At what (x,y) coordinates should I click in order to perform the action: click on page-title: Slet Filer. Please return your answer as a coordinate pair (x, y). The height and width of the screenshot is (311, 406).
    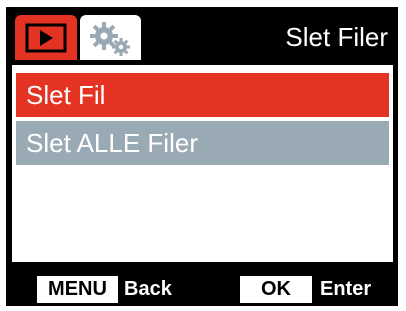
    Looking at the image, I should click on (336, 37).